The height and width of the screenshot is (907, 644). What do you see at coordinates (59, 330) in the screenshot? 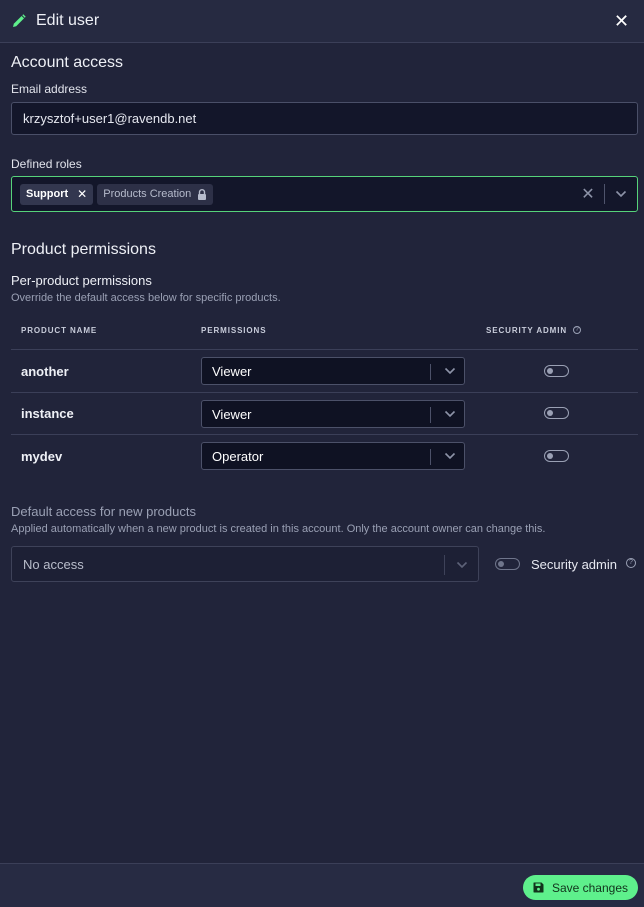
I see `column-header-product: PRODUCT NAME` at bounding box center [59, 330].